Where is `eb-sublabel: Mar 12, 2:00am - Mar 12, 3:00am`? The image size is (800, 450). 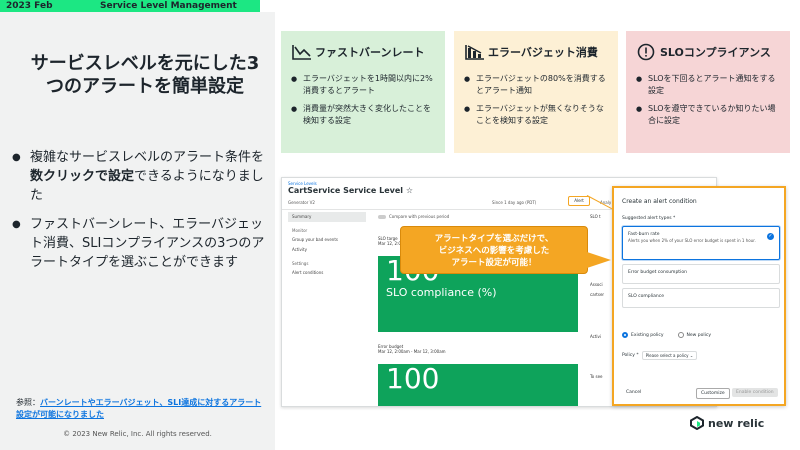 eb-sublabel: Mar 12, 2:00am - Mar 12, 3:00am is located at coordinates (412, 351).